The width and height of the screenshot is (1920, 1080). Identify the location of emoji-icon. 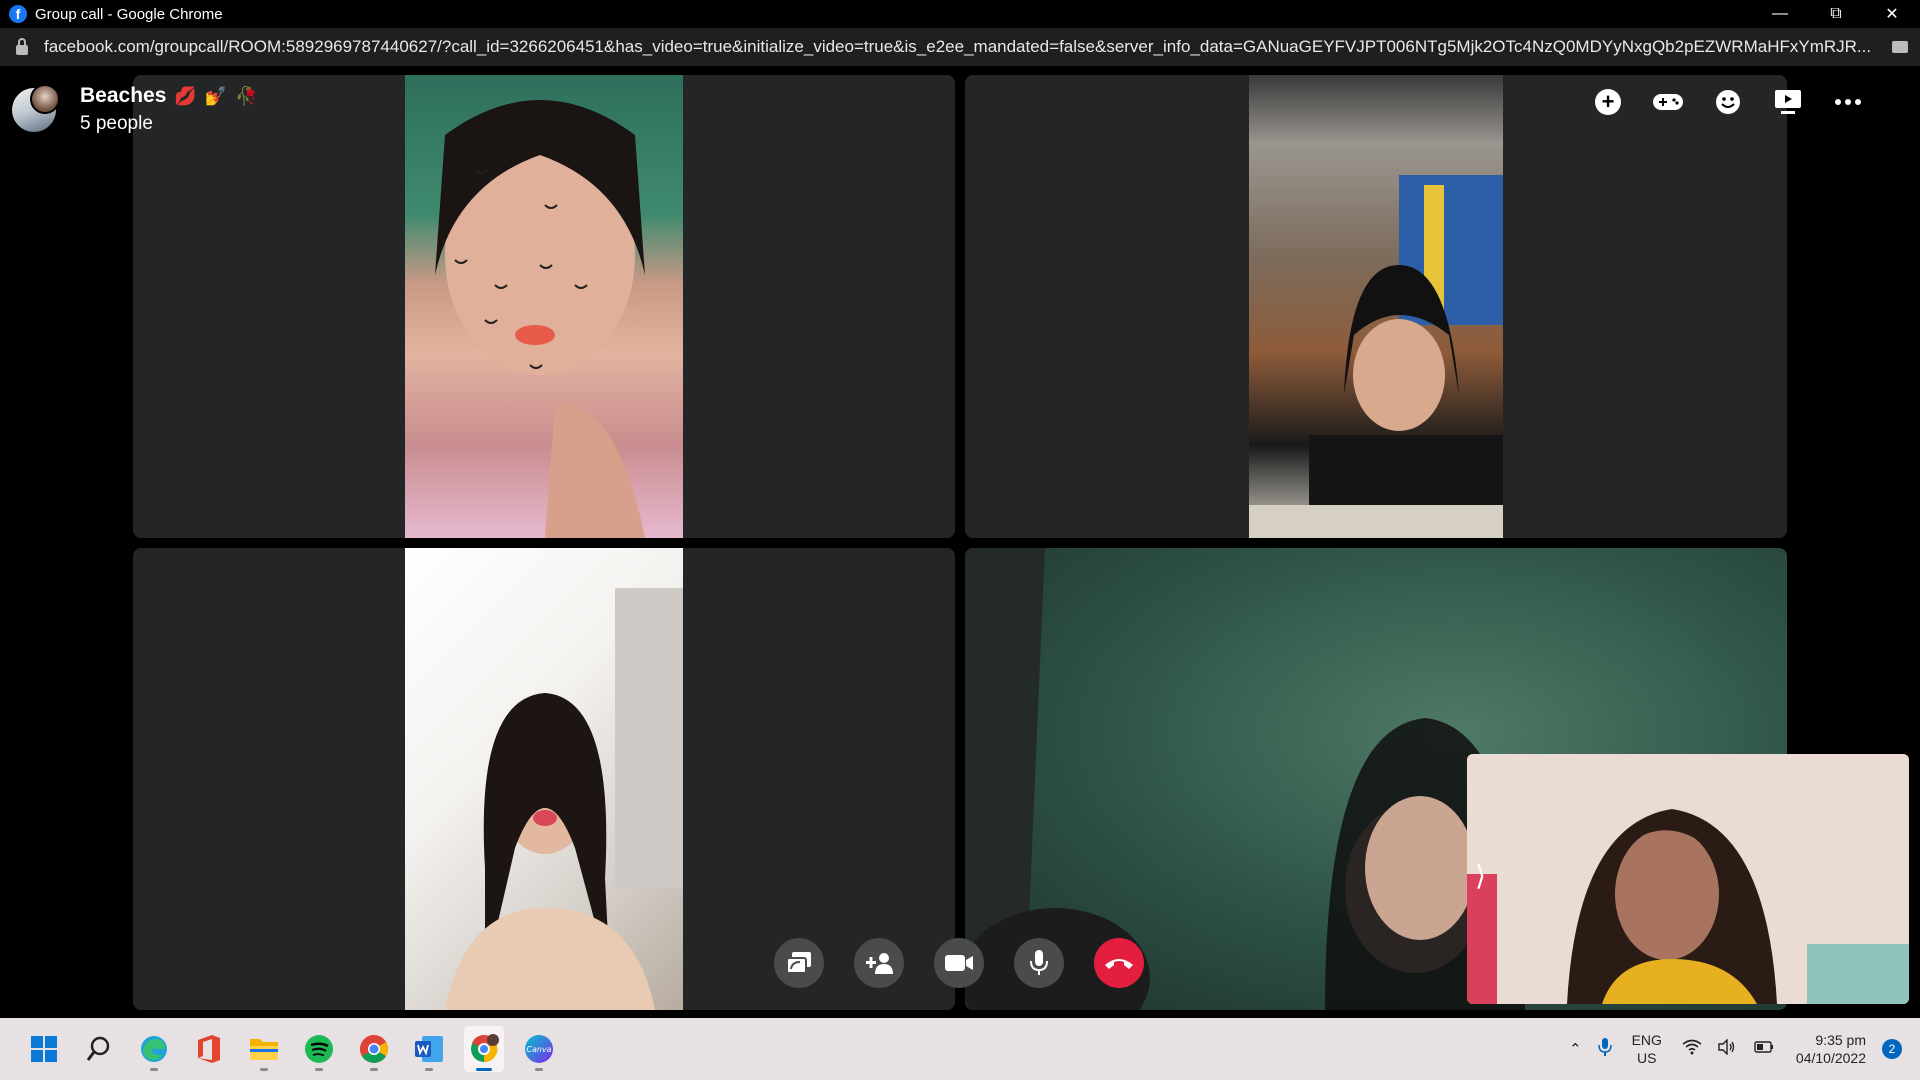
(1728, 102).